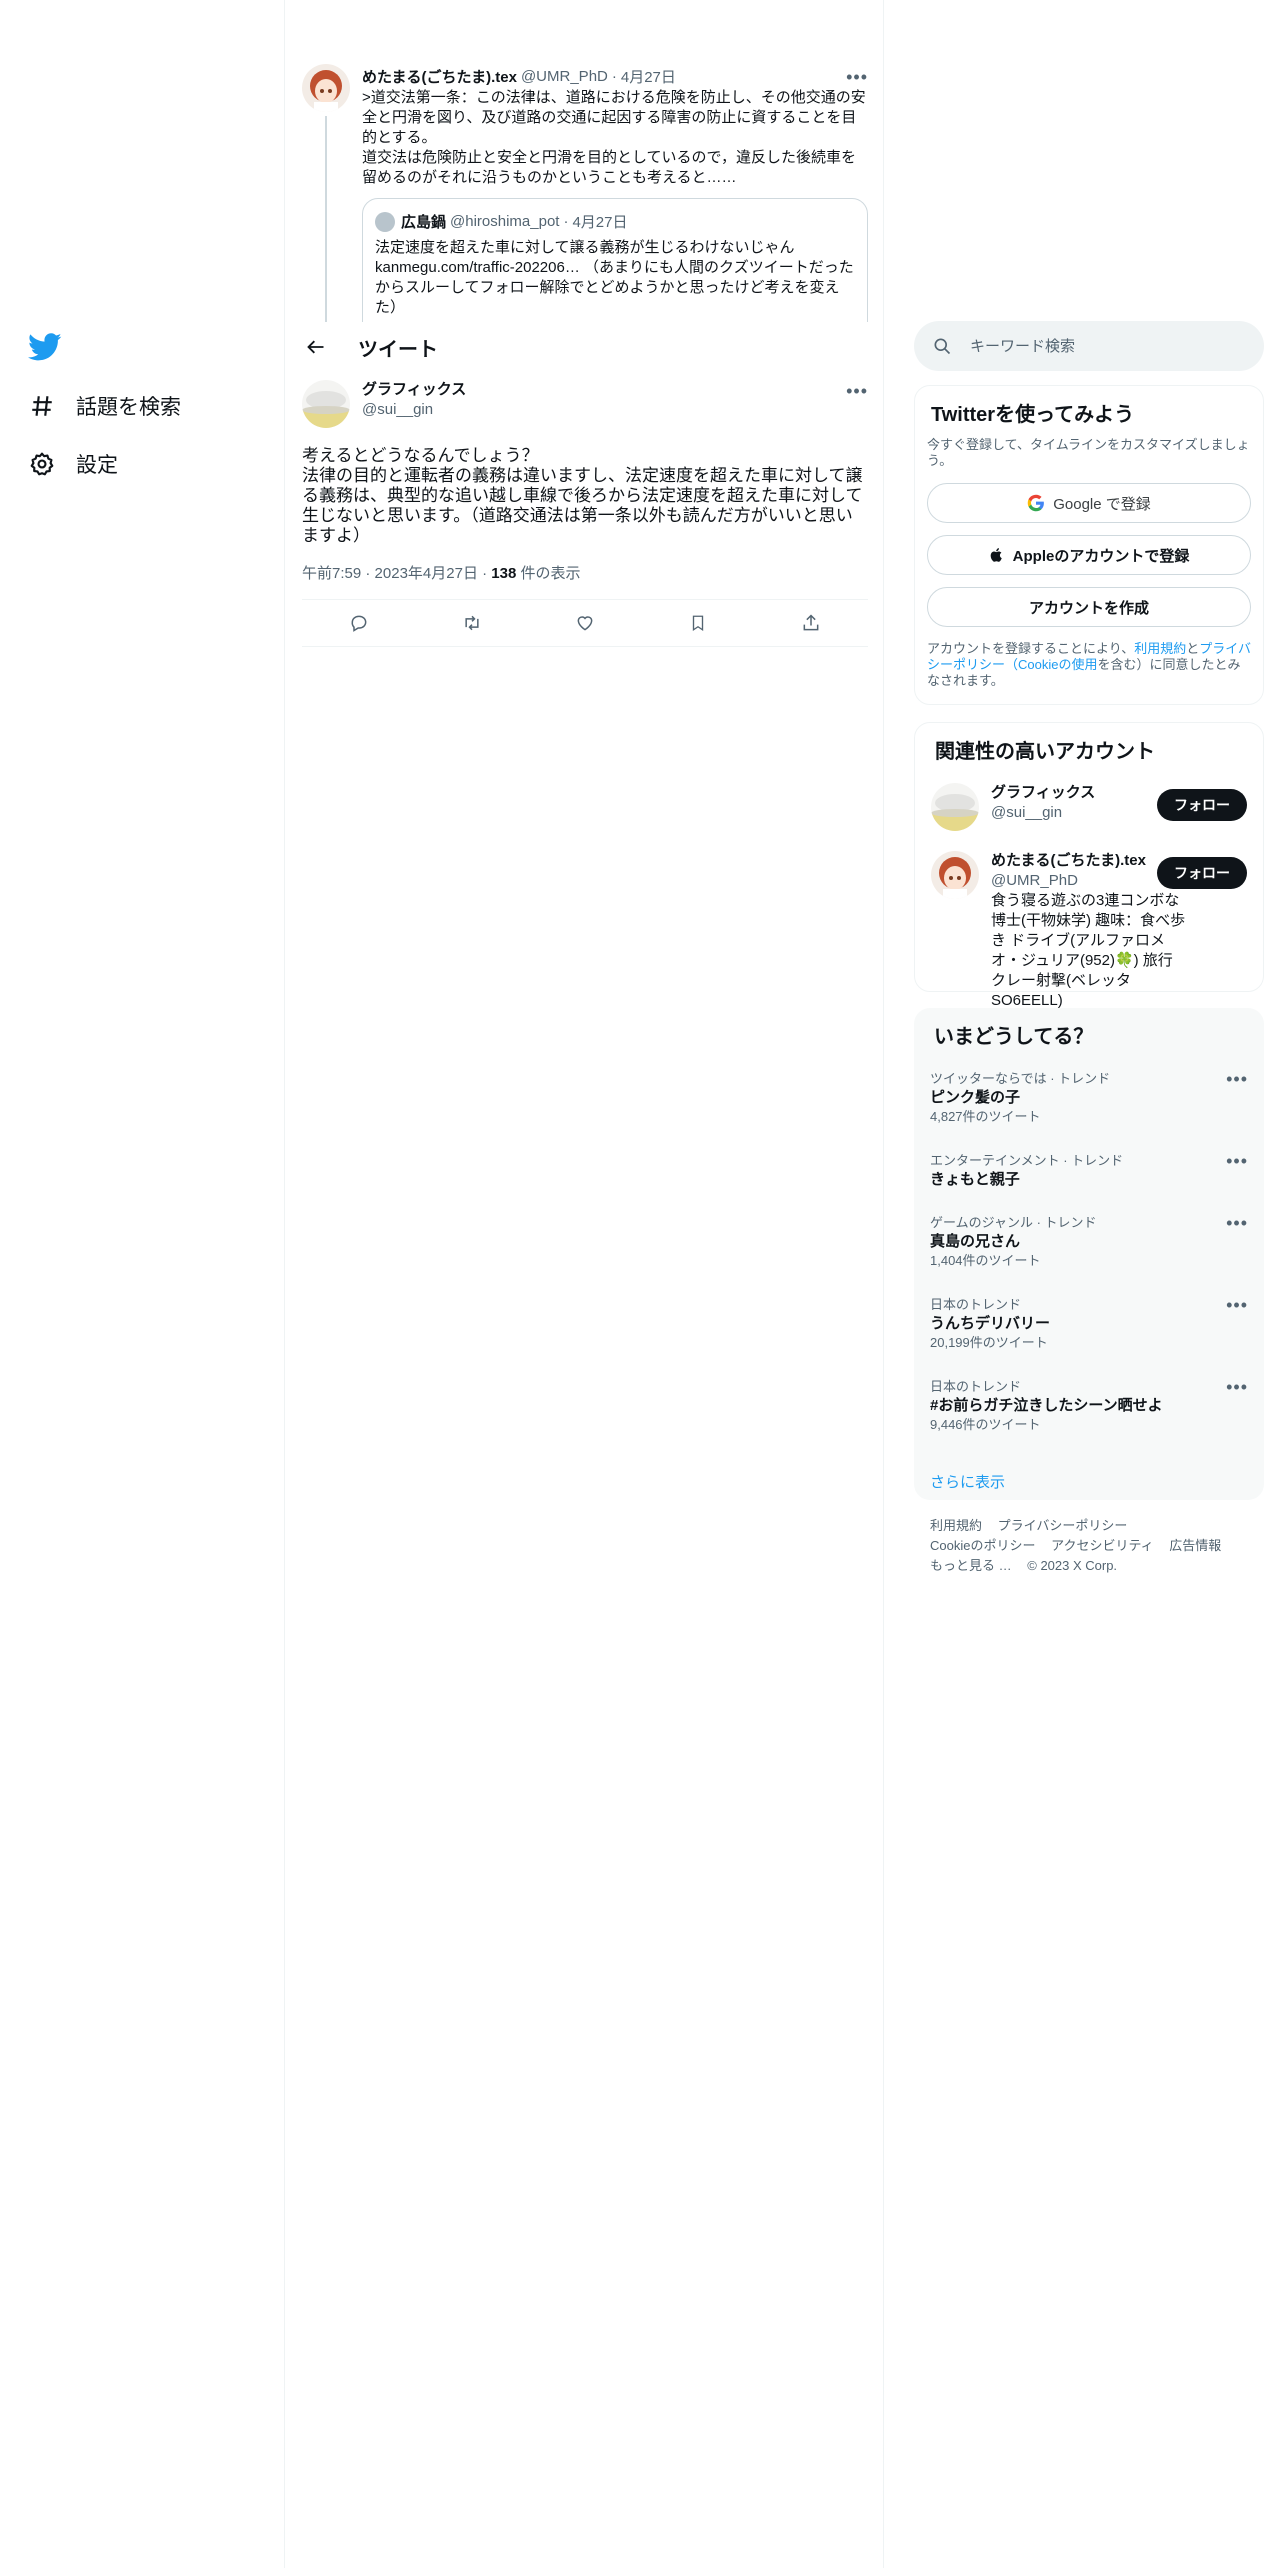  Describe the element at coordinates (1036, 503) in the screenshot. I see `google-logo-icon` at that location.